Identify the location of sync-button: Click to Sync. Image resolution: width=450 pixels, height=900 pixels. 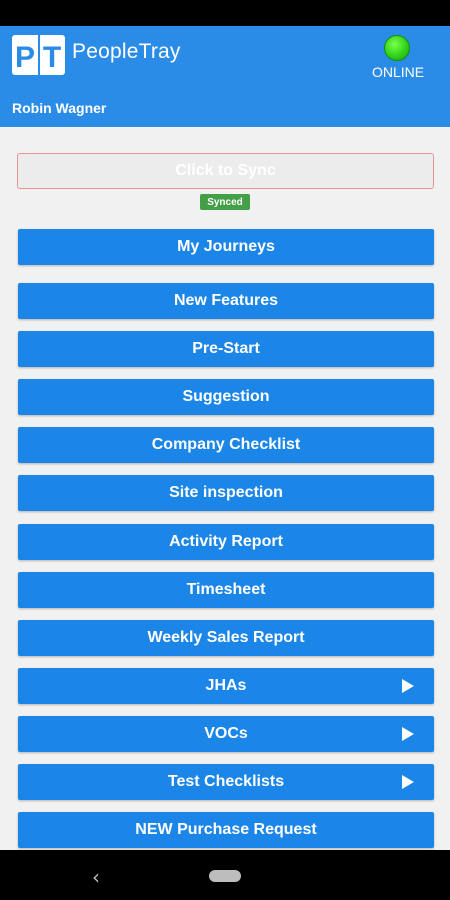
(225, 171).